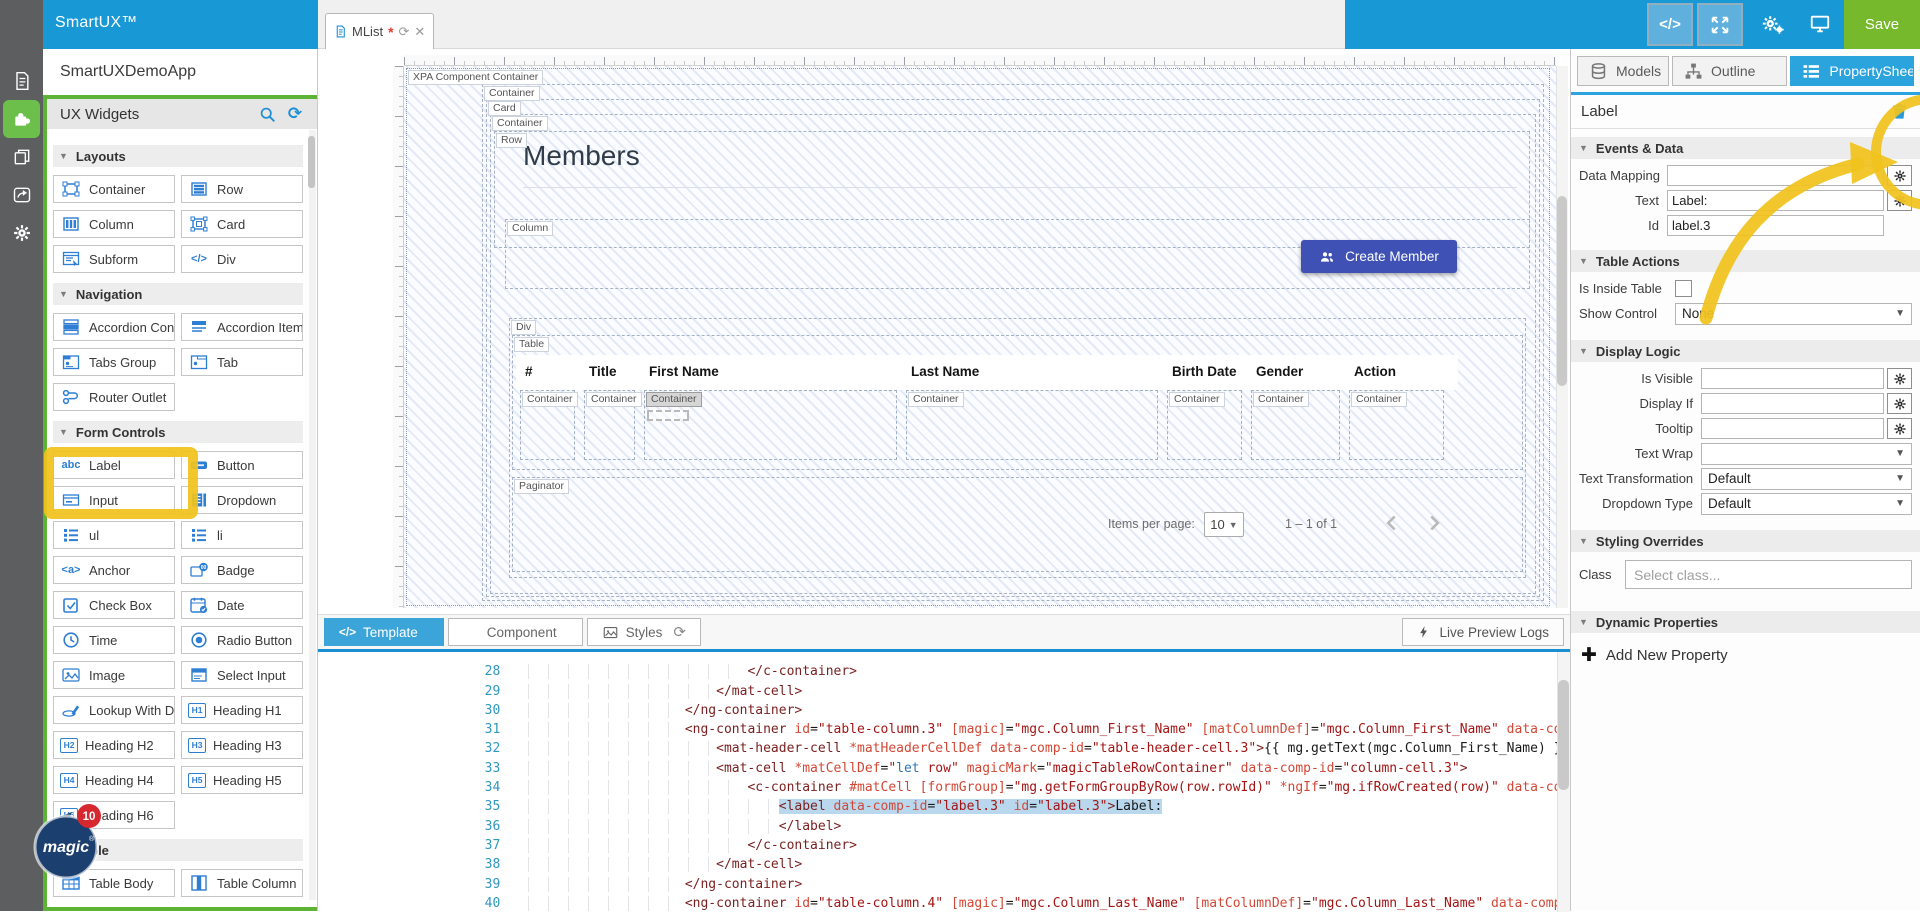  What do you see at coordinates (178, 294) in the screenshot?
I see `widget-section-header: ▼ Navigation` at bounding box center [178, 294].